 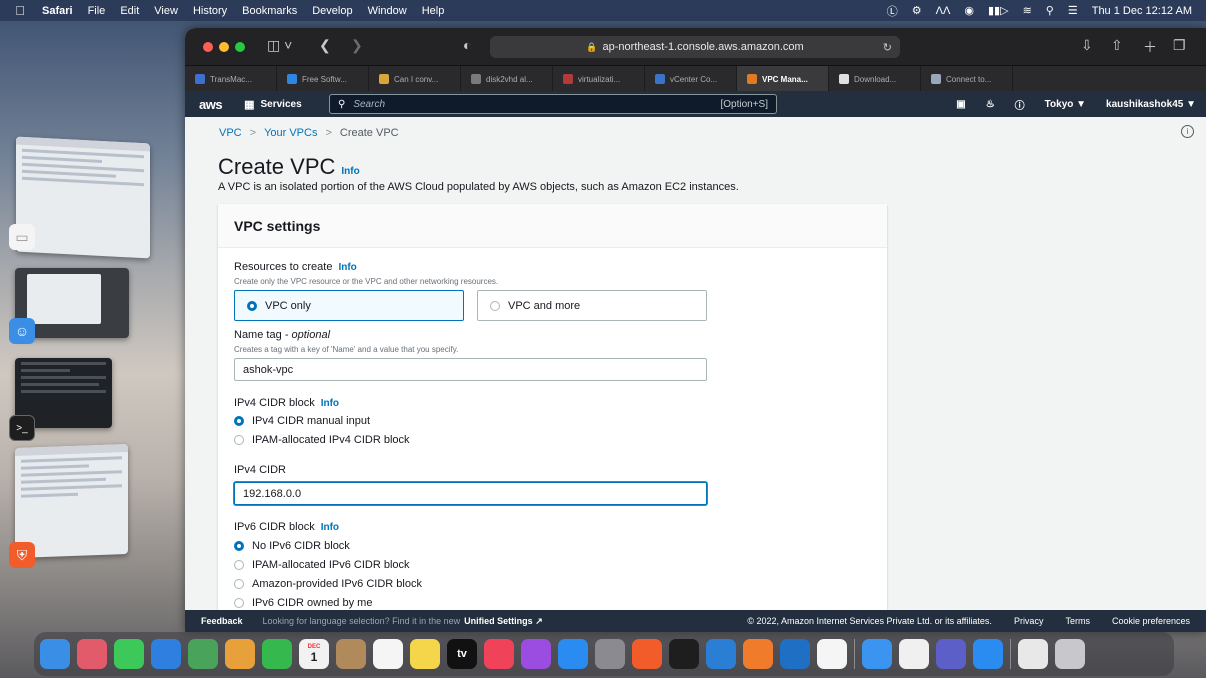 I want to click on reload-icon: ↻, so click(x=887, y=47).